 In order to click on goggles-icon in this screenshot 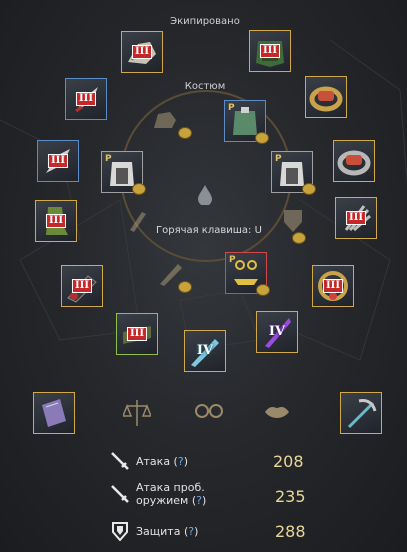, I will do `click(209, 411)`.